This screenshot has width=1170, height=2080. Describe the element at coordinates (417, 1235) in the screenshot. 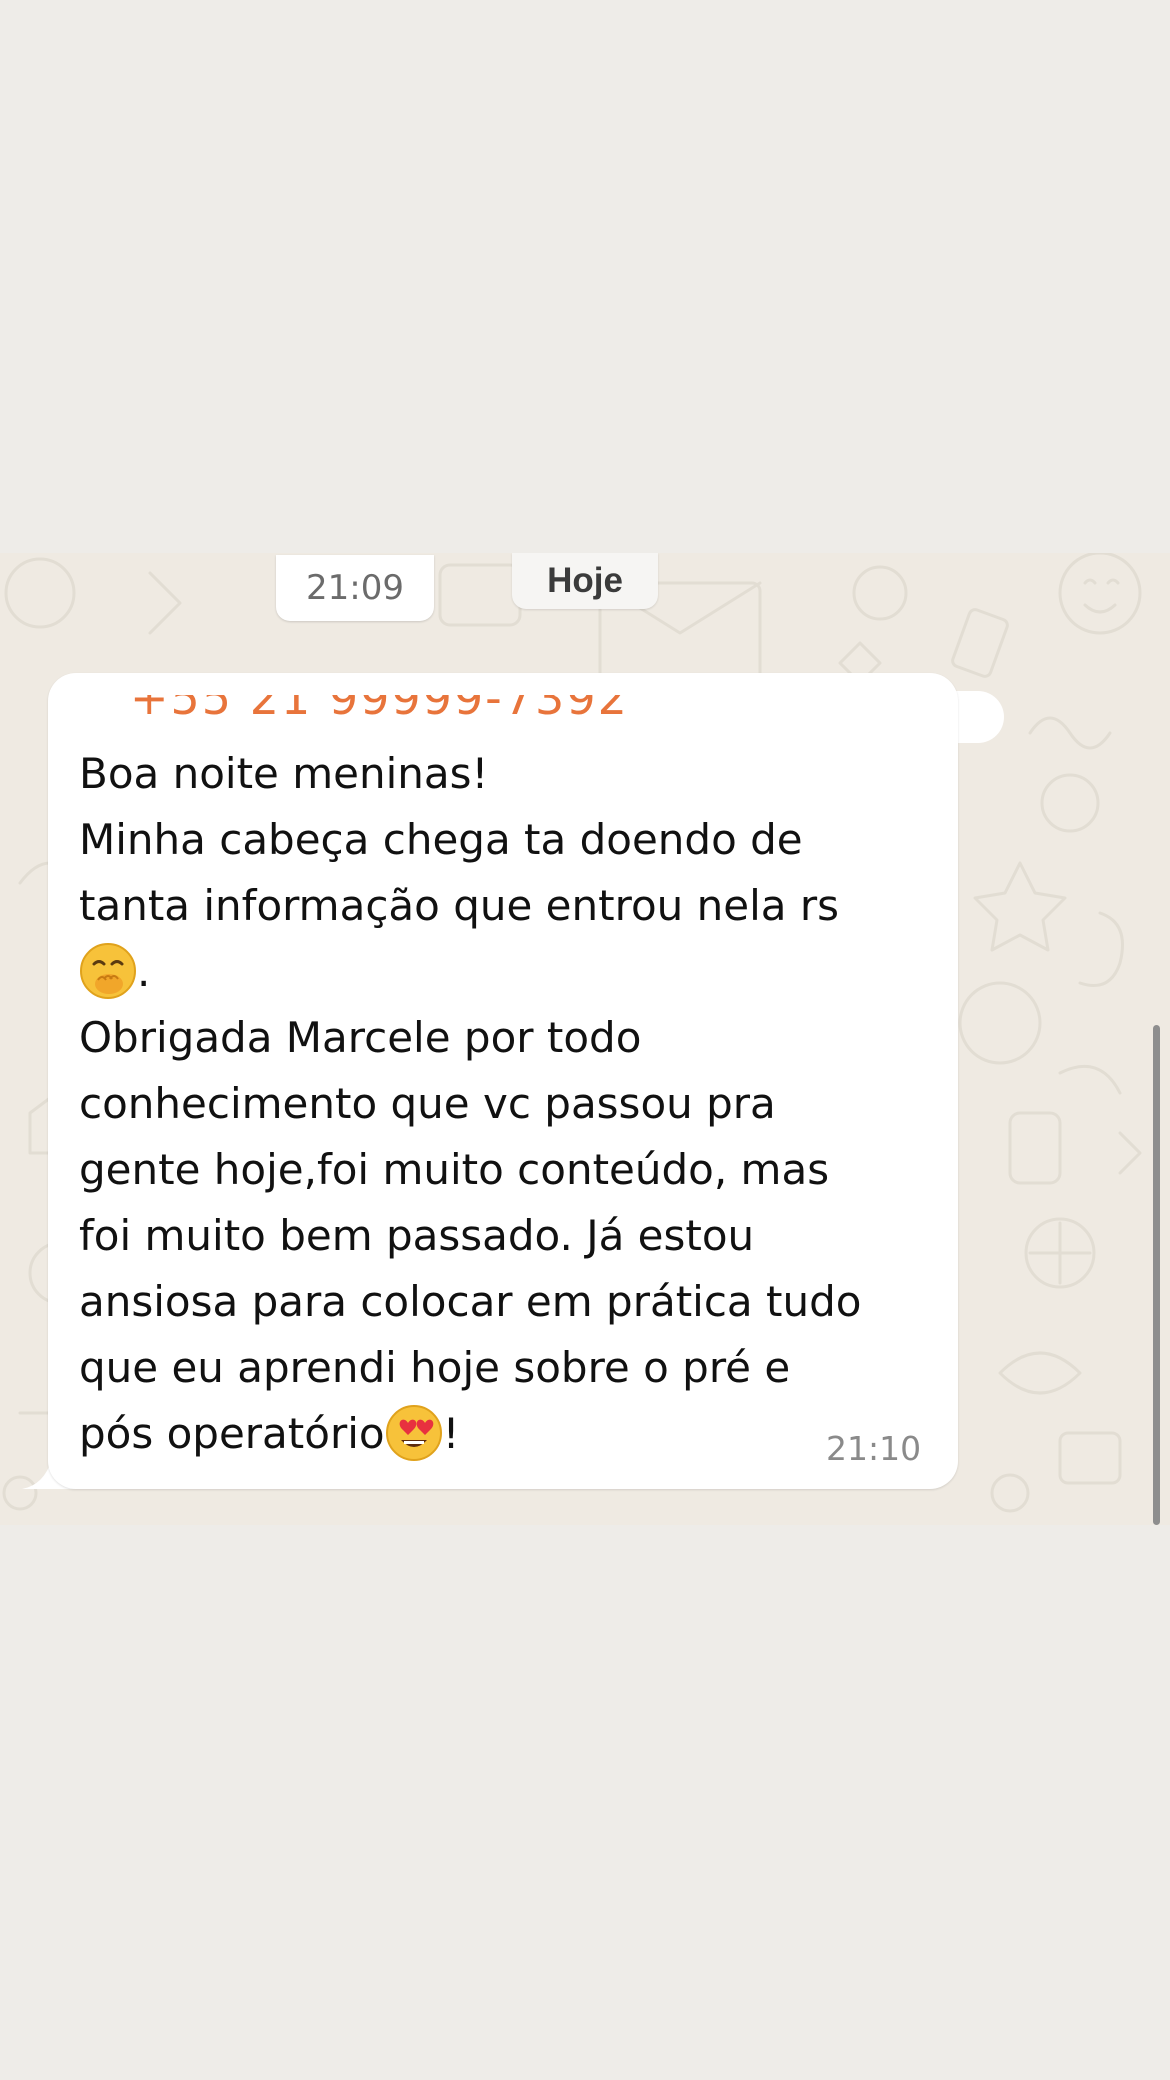

I see `message-line: foi muito bem passado. Já estou` at that location.